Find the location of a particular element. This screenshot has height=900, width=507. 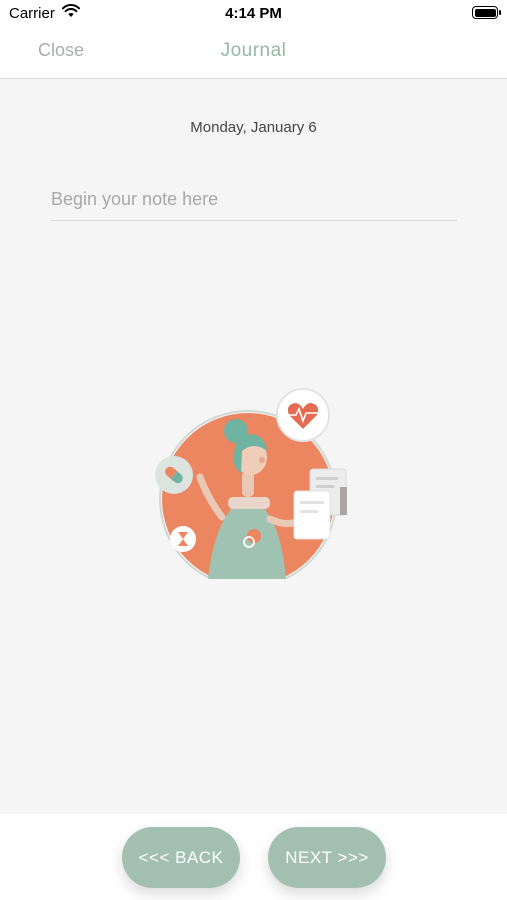

bottom-bar: <<< BACK NEXT >>> is located at coordinates (253, 857).